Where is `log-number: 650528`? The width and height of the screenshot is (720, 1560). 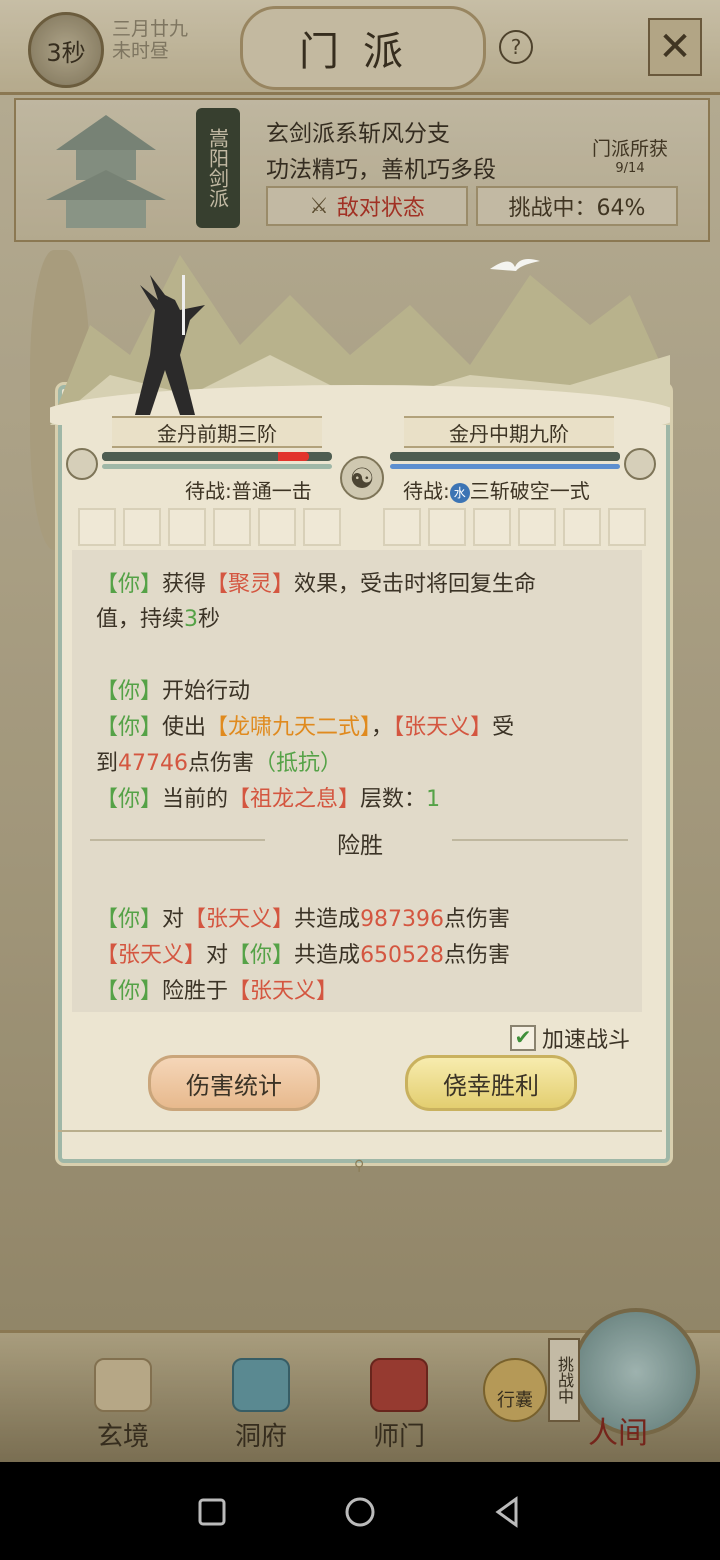
log-number: 650528 is located at coordinates (402, 955).